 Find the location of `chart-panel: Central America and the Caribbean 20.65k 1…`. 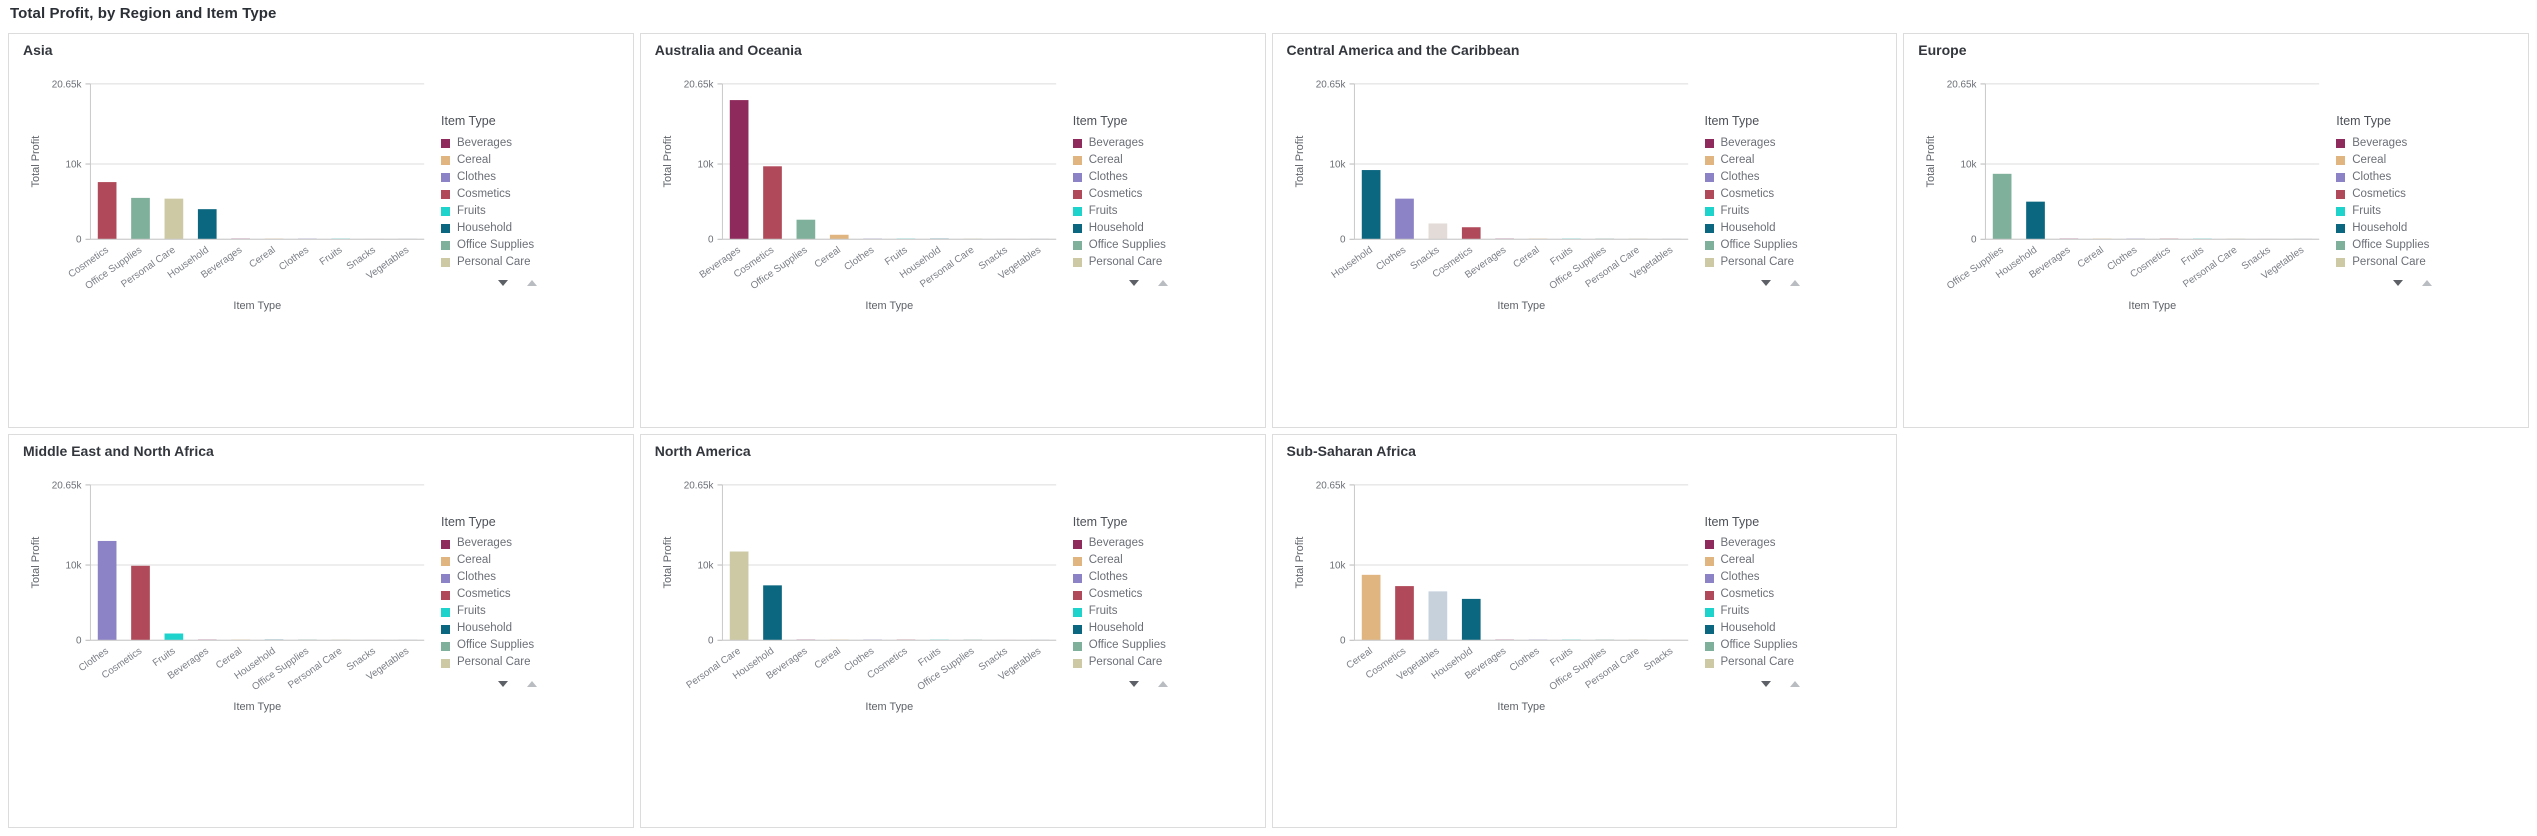

chart-panel: Central America and the Caribbean 20.65k 1… is located at coordinates (1584, 230).